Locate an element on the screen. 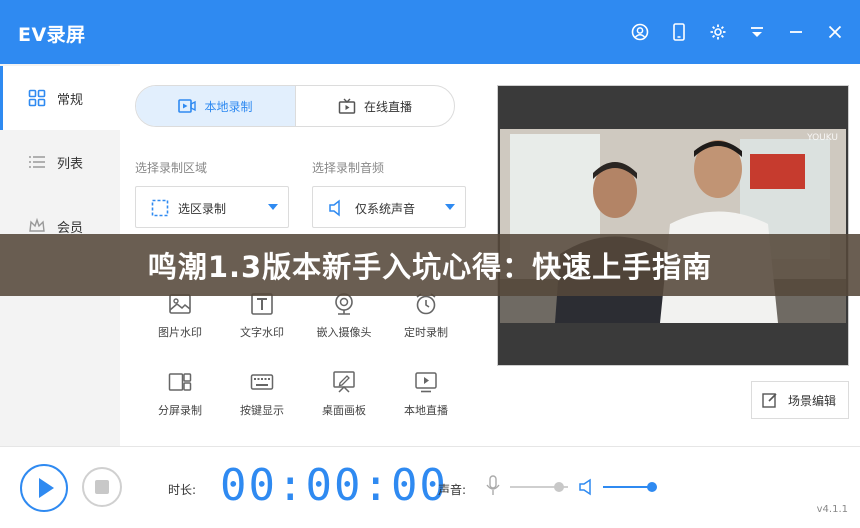  play-icon is located at coordinates (46, 488).